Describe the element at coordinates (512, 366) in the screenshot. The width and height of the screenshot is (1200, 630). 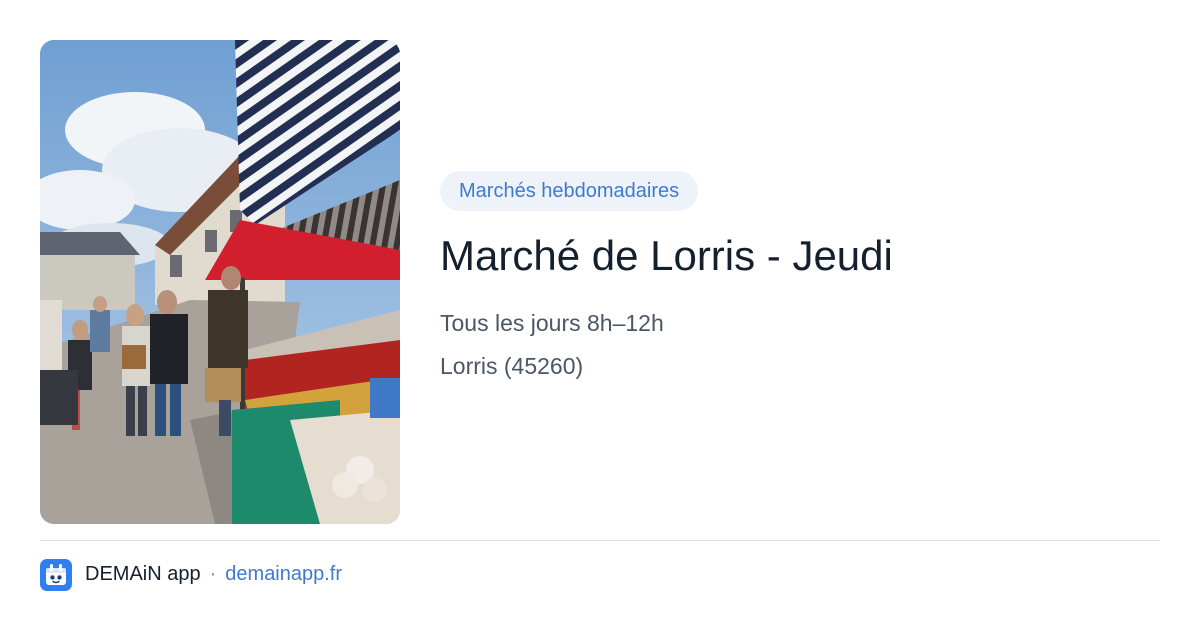
I see `market-location: Lorris (45260)` at that location.